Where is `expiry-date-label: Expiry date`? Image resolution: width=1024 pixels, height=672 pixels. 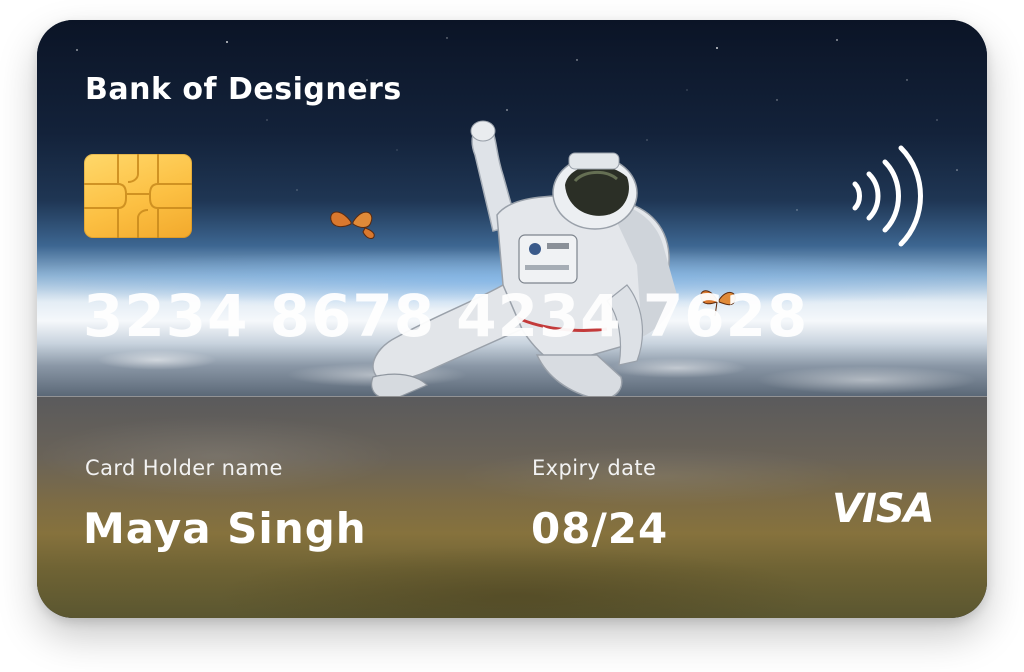
expiry-date-label: Expiry date is located at coordinates (594, 468).